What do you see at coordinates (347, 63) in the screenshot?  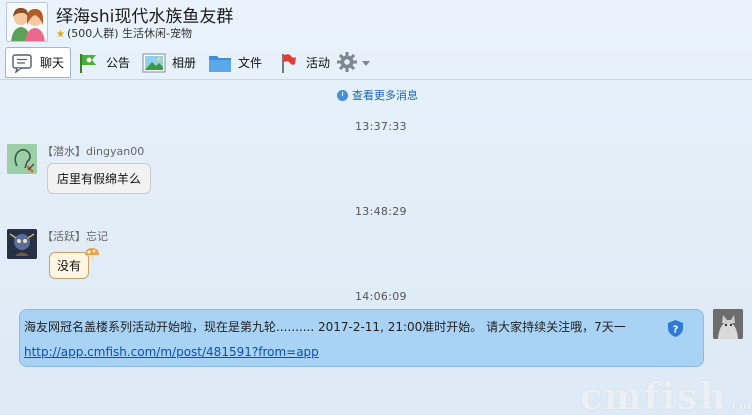 I see `gear-icon` at bounding box center [347, 63].